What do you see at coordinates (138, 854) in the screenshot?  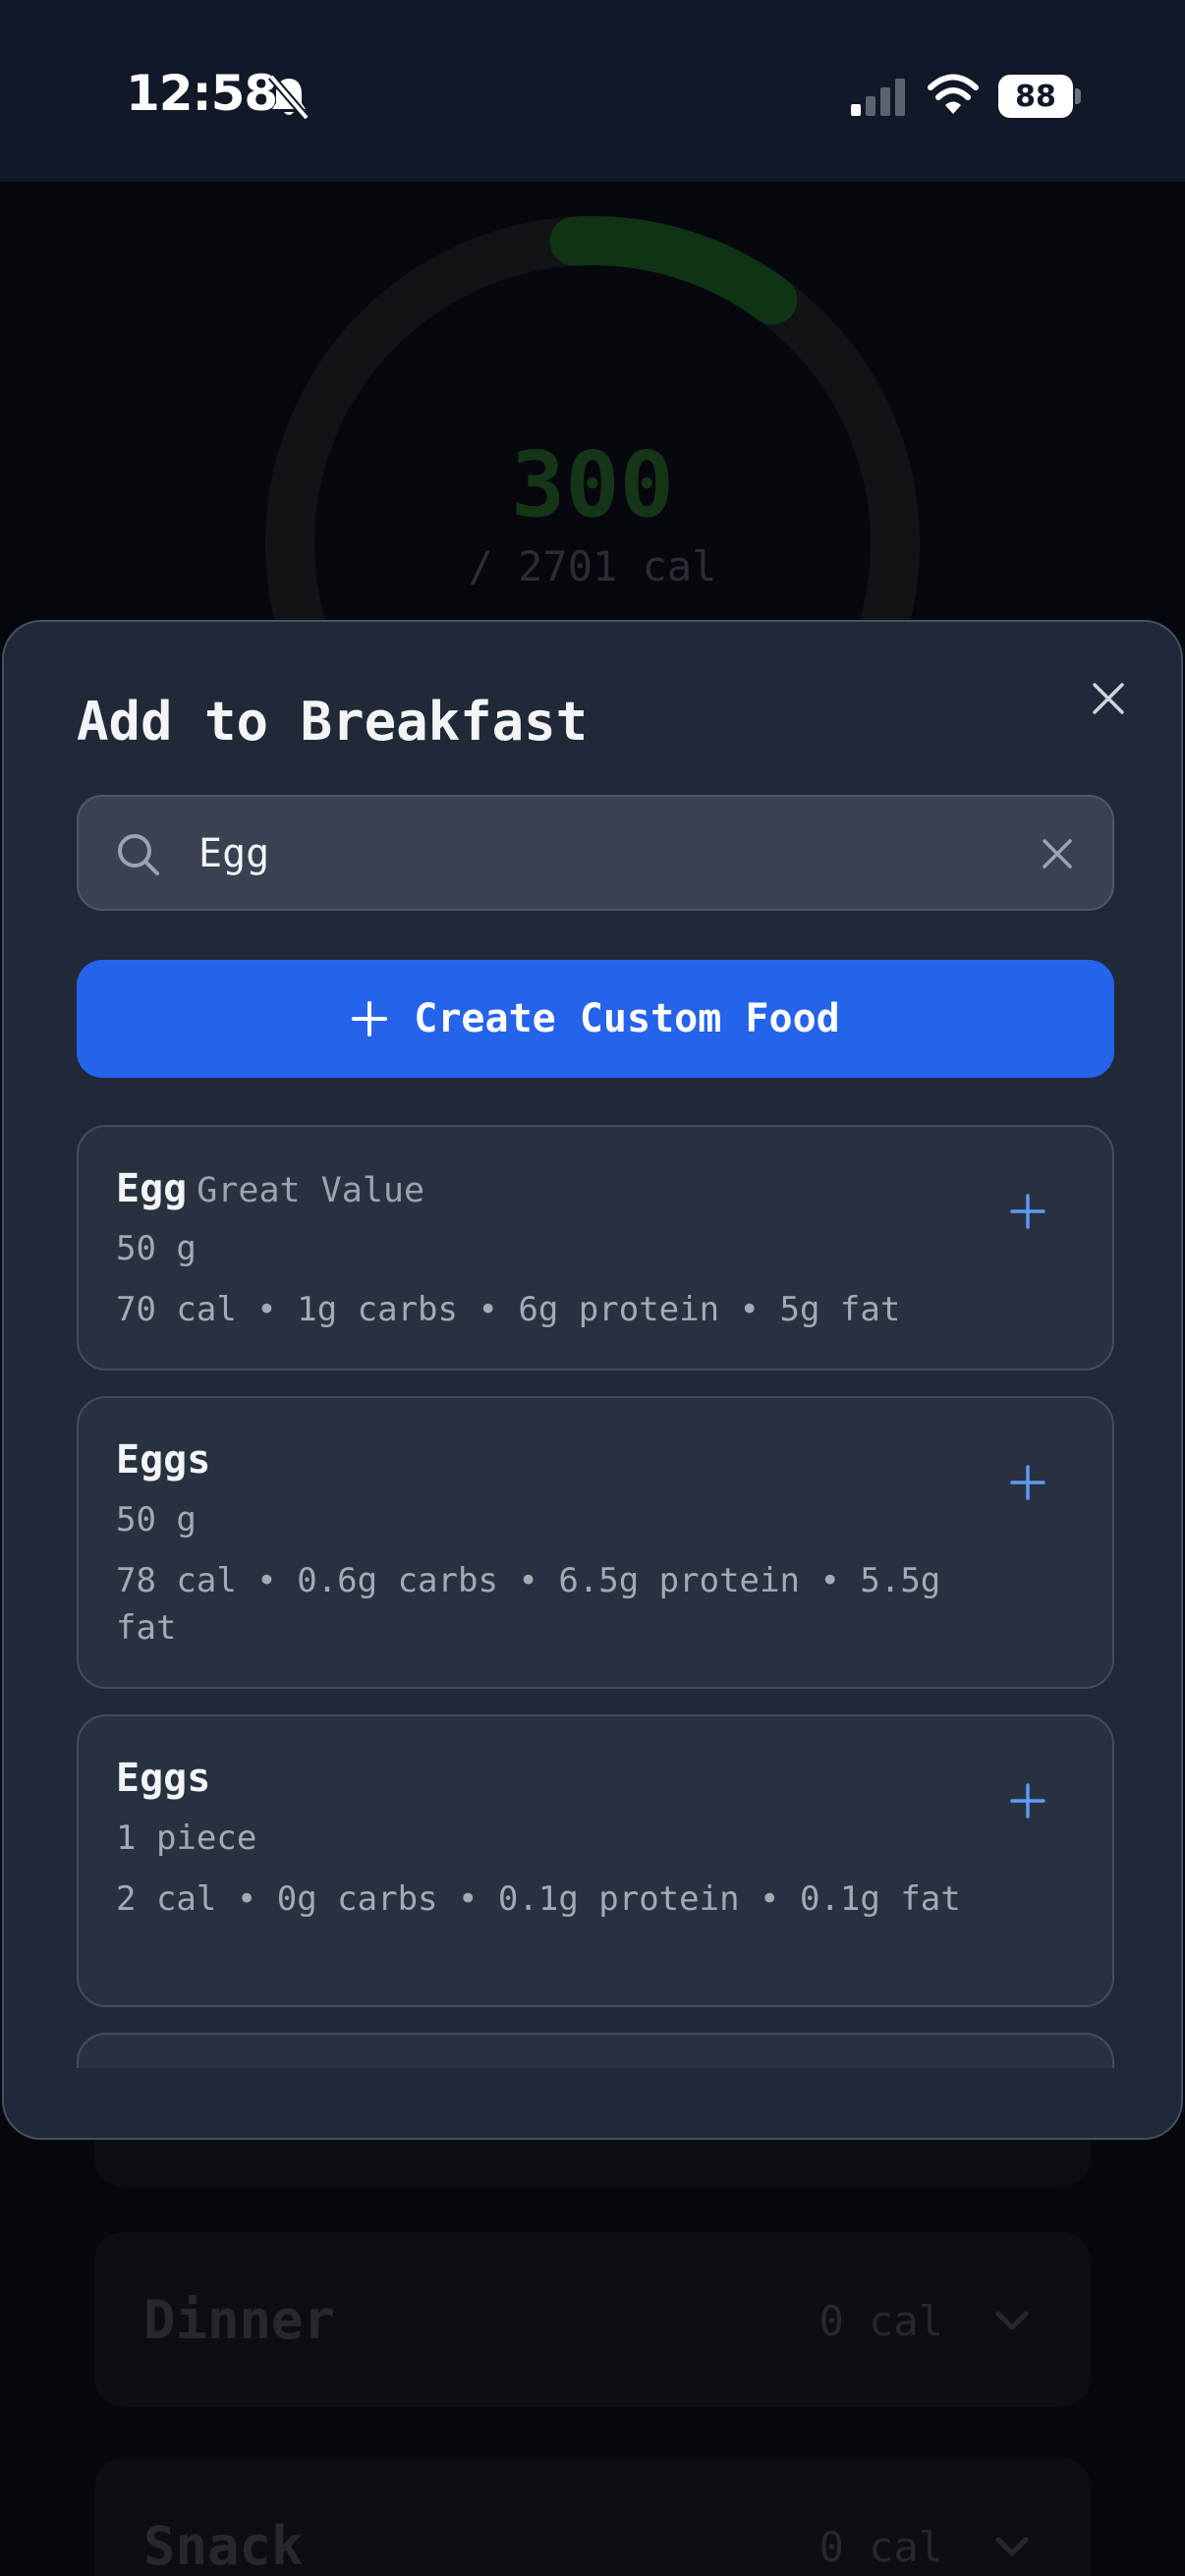 I see `search-icon` at bounding box center [138, 854].